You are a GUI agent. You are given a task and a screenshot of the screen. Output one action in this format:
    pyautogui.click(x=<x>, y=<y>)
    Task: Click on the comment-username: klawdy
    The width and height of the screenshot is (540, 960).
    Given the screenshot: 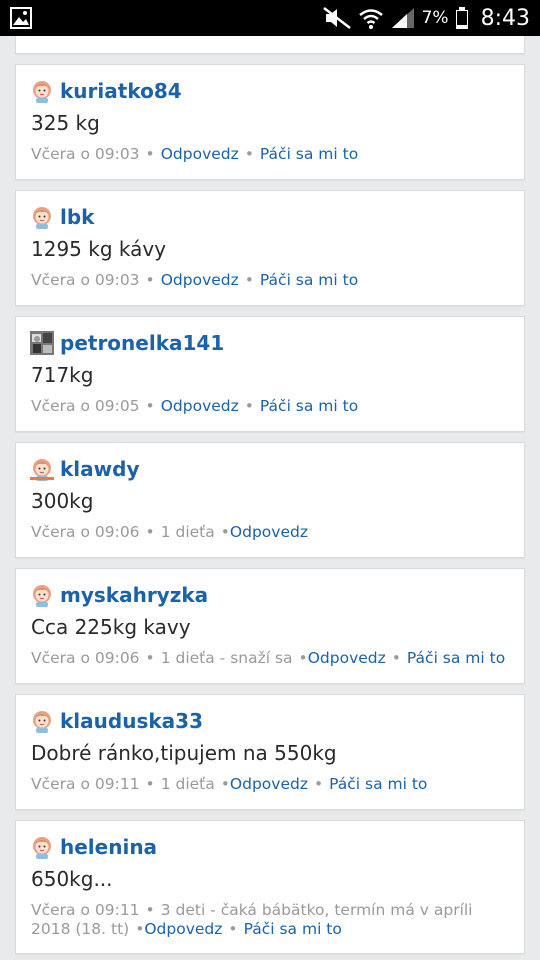 What is the action you would take?
    pyautogui.click(x=99, y=469)
    